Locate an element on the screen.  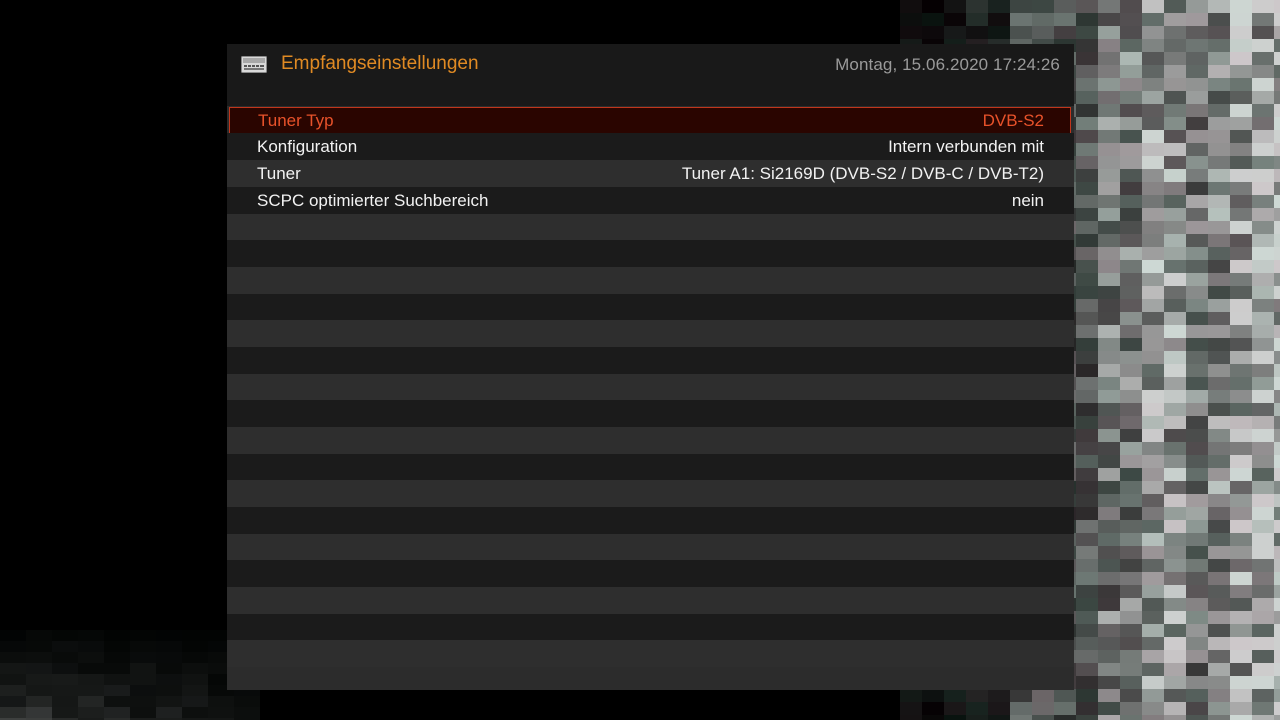
setting-value: Intern verbunden mit is located at coordinates (966, 146).